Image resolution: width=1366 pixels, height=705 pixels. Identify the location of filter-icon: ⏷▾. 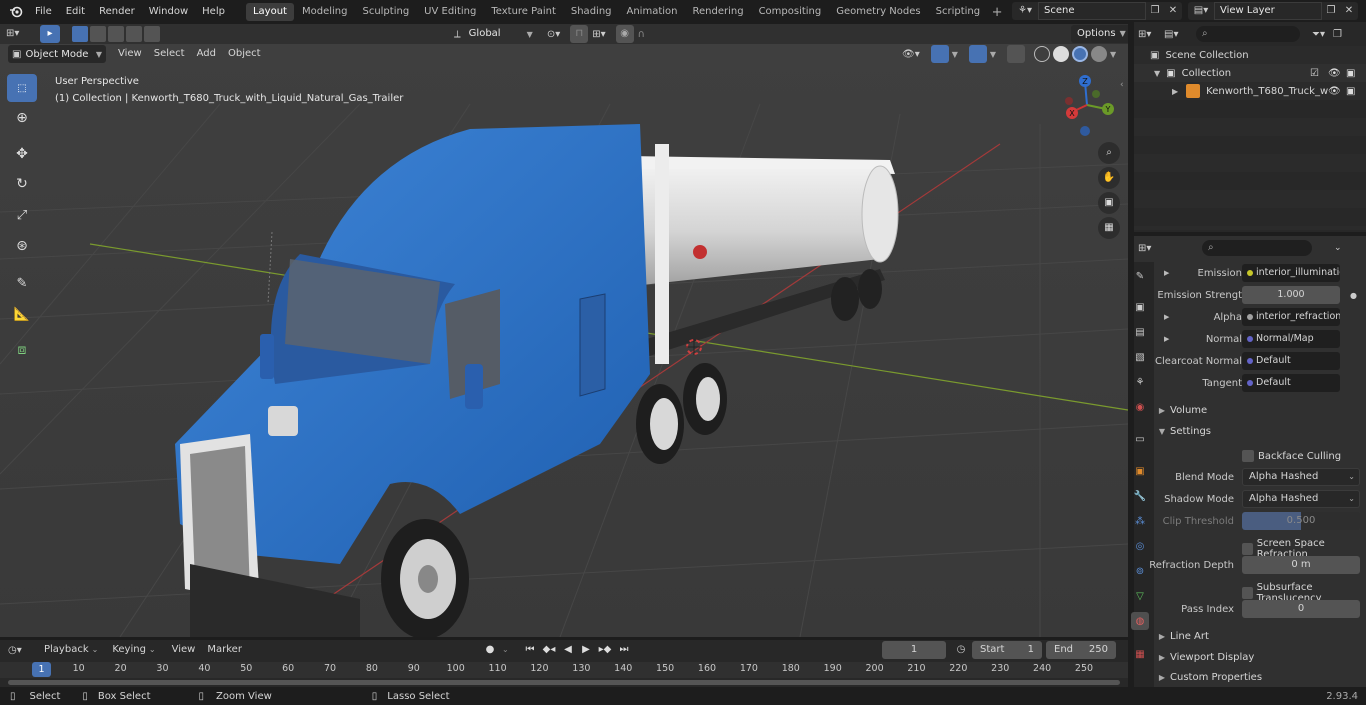
(1318, 34).